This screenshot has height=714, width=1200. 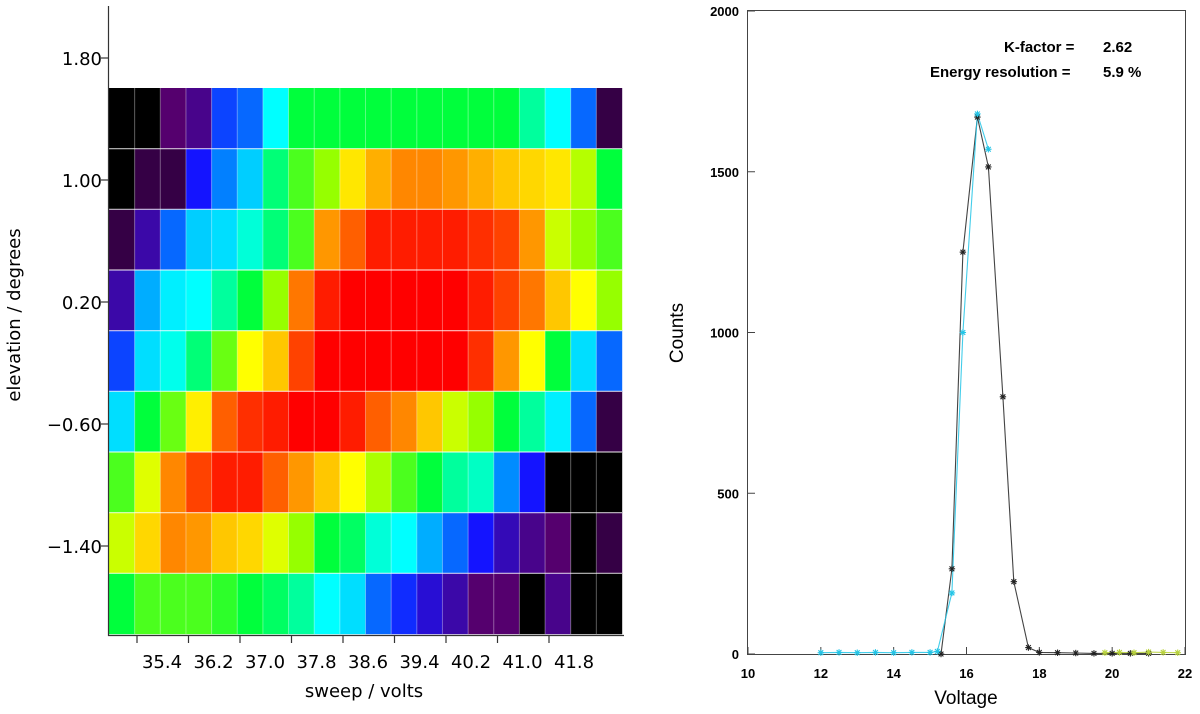 What do you see at coordinates (74, 425) in the screenshot?
I see `heatmap-y-tick-label: −0.60` at bounding box center [74, 425].